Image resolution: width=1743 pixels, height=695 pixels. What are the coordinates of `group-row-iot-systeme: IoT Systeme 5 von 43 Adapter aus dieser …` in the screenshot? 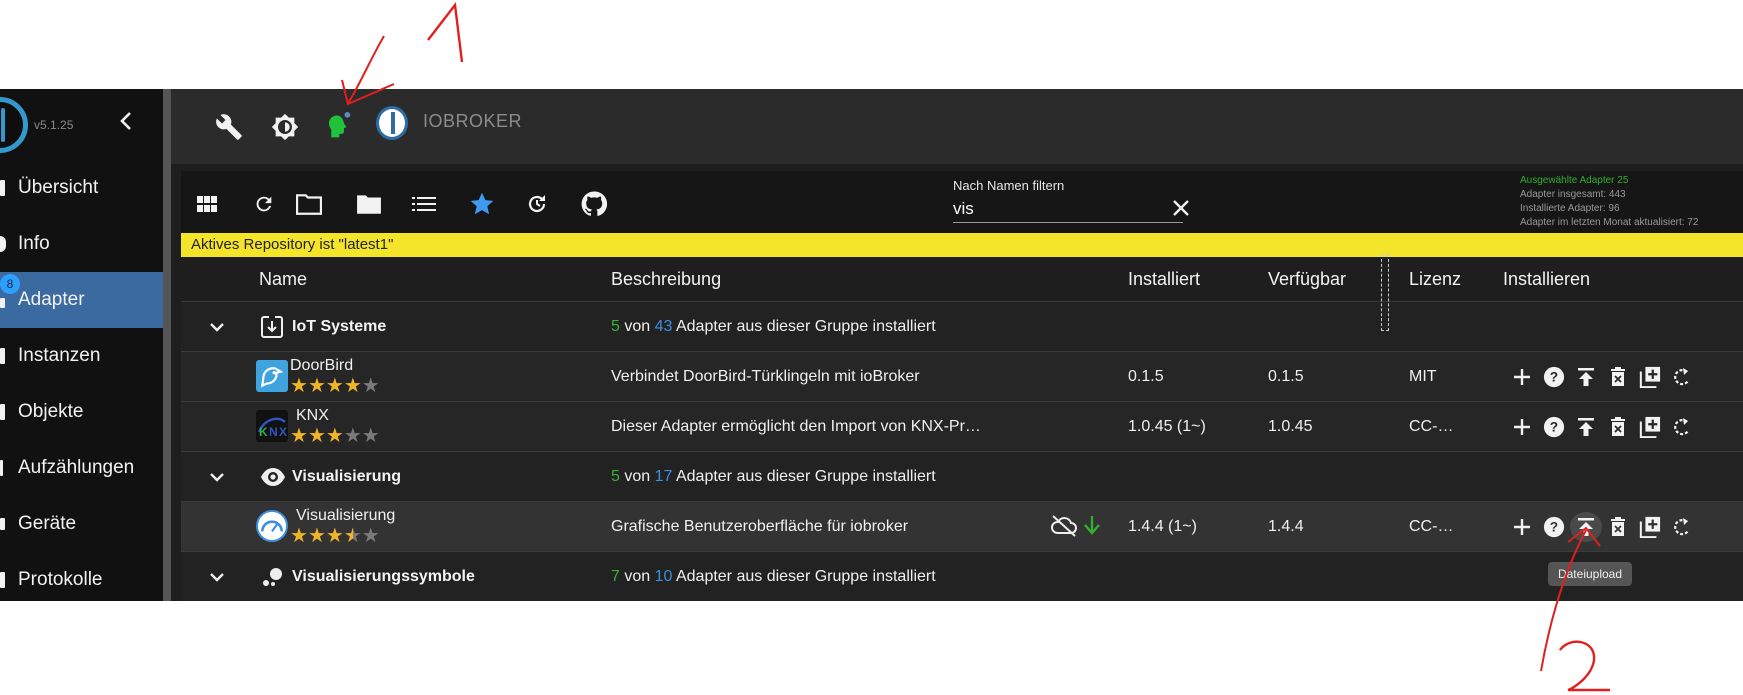 It's located at (962, 326).